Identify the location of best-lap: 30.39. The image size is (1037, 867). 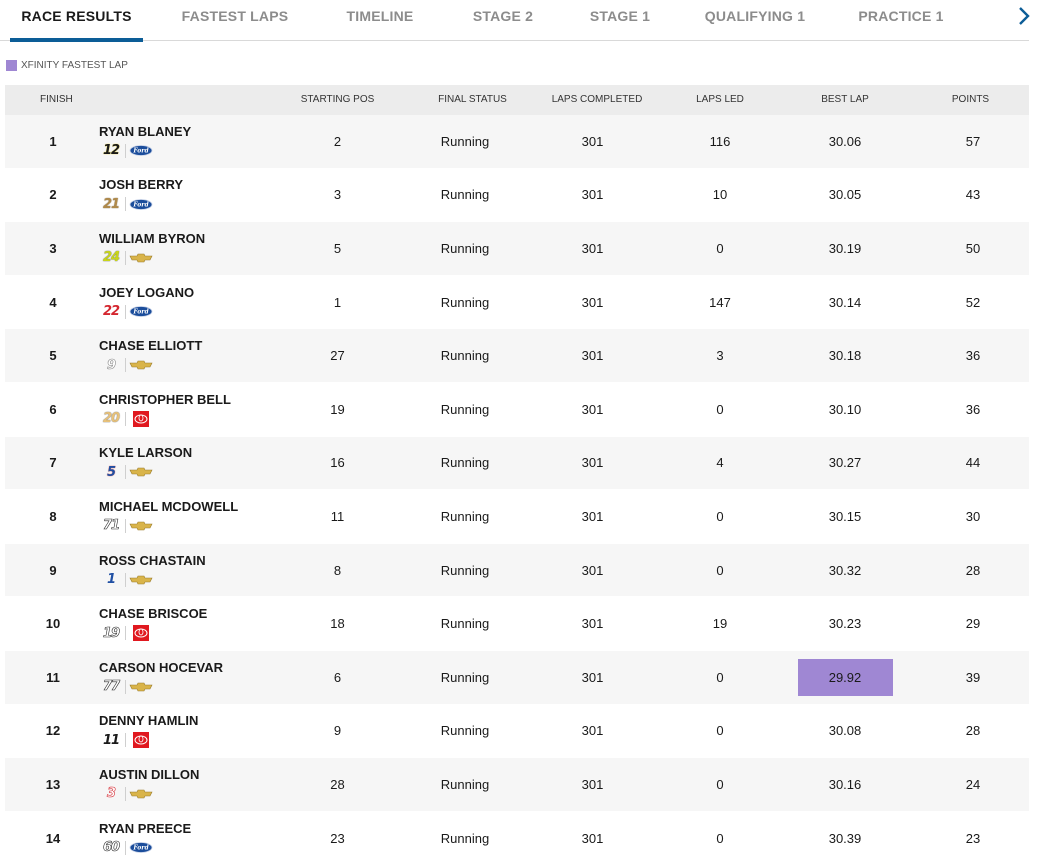
(845, 838).